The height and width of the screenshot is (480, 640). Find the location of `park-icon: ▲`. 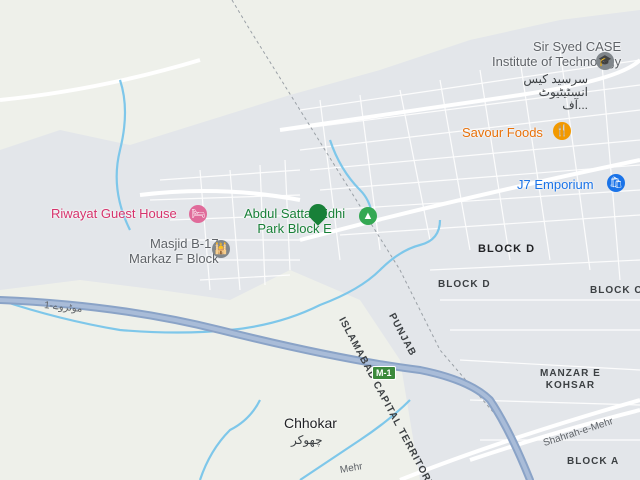

park-icon: ▲ is located at coordinates (368, 216).